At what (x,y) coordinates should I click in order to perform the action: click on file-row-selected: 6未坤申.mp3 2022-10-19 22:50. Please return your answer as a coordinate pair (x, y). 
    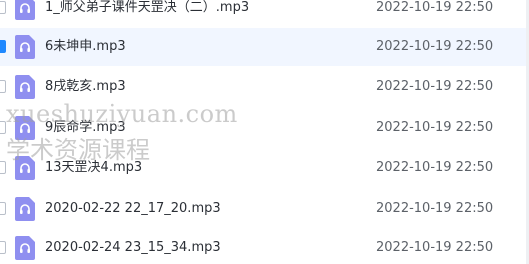
    Looking at the image, I should click on (264, 47).